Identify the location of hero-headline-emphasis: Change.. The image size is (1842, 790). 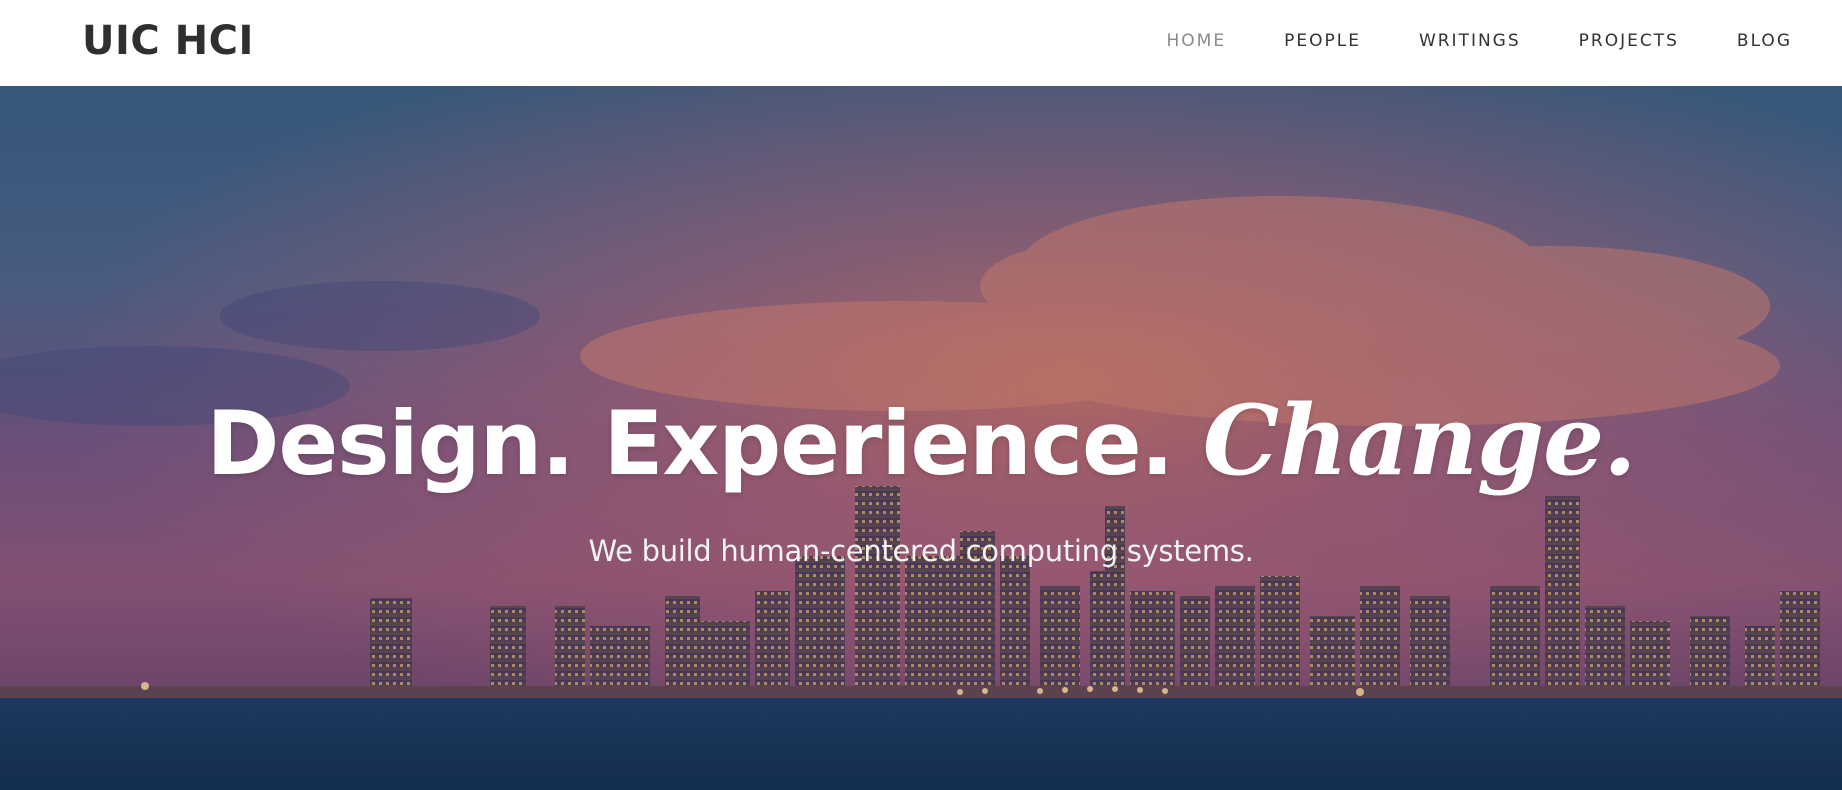
(1419, 440).